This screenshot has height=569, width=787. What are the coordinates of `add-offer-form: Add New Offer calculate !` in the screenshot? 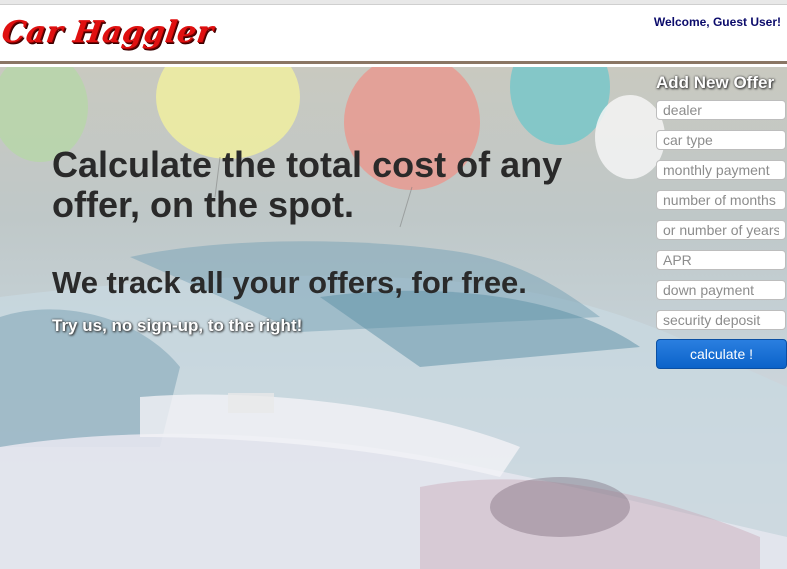 It's located at (721, 221).